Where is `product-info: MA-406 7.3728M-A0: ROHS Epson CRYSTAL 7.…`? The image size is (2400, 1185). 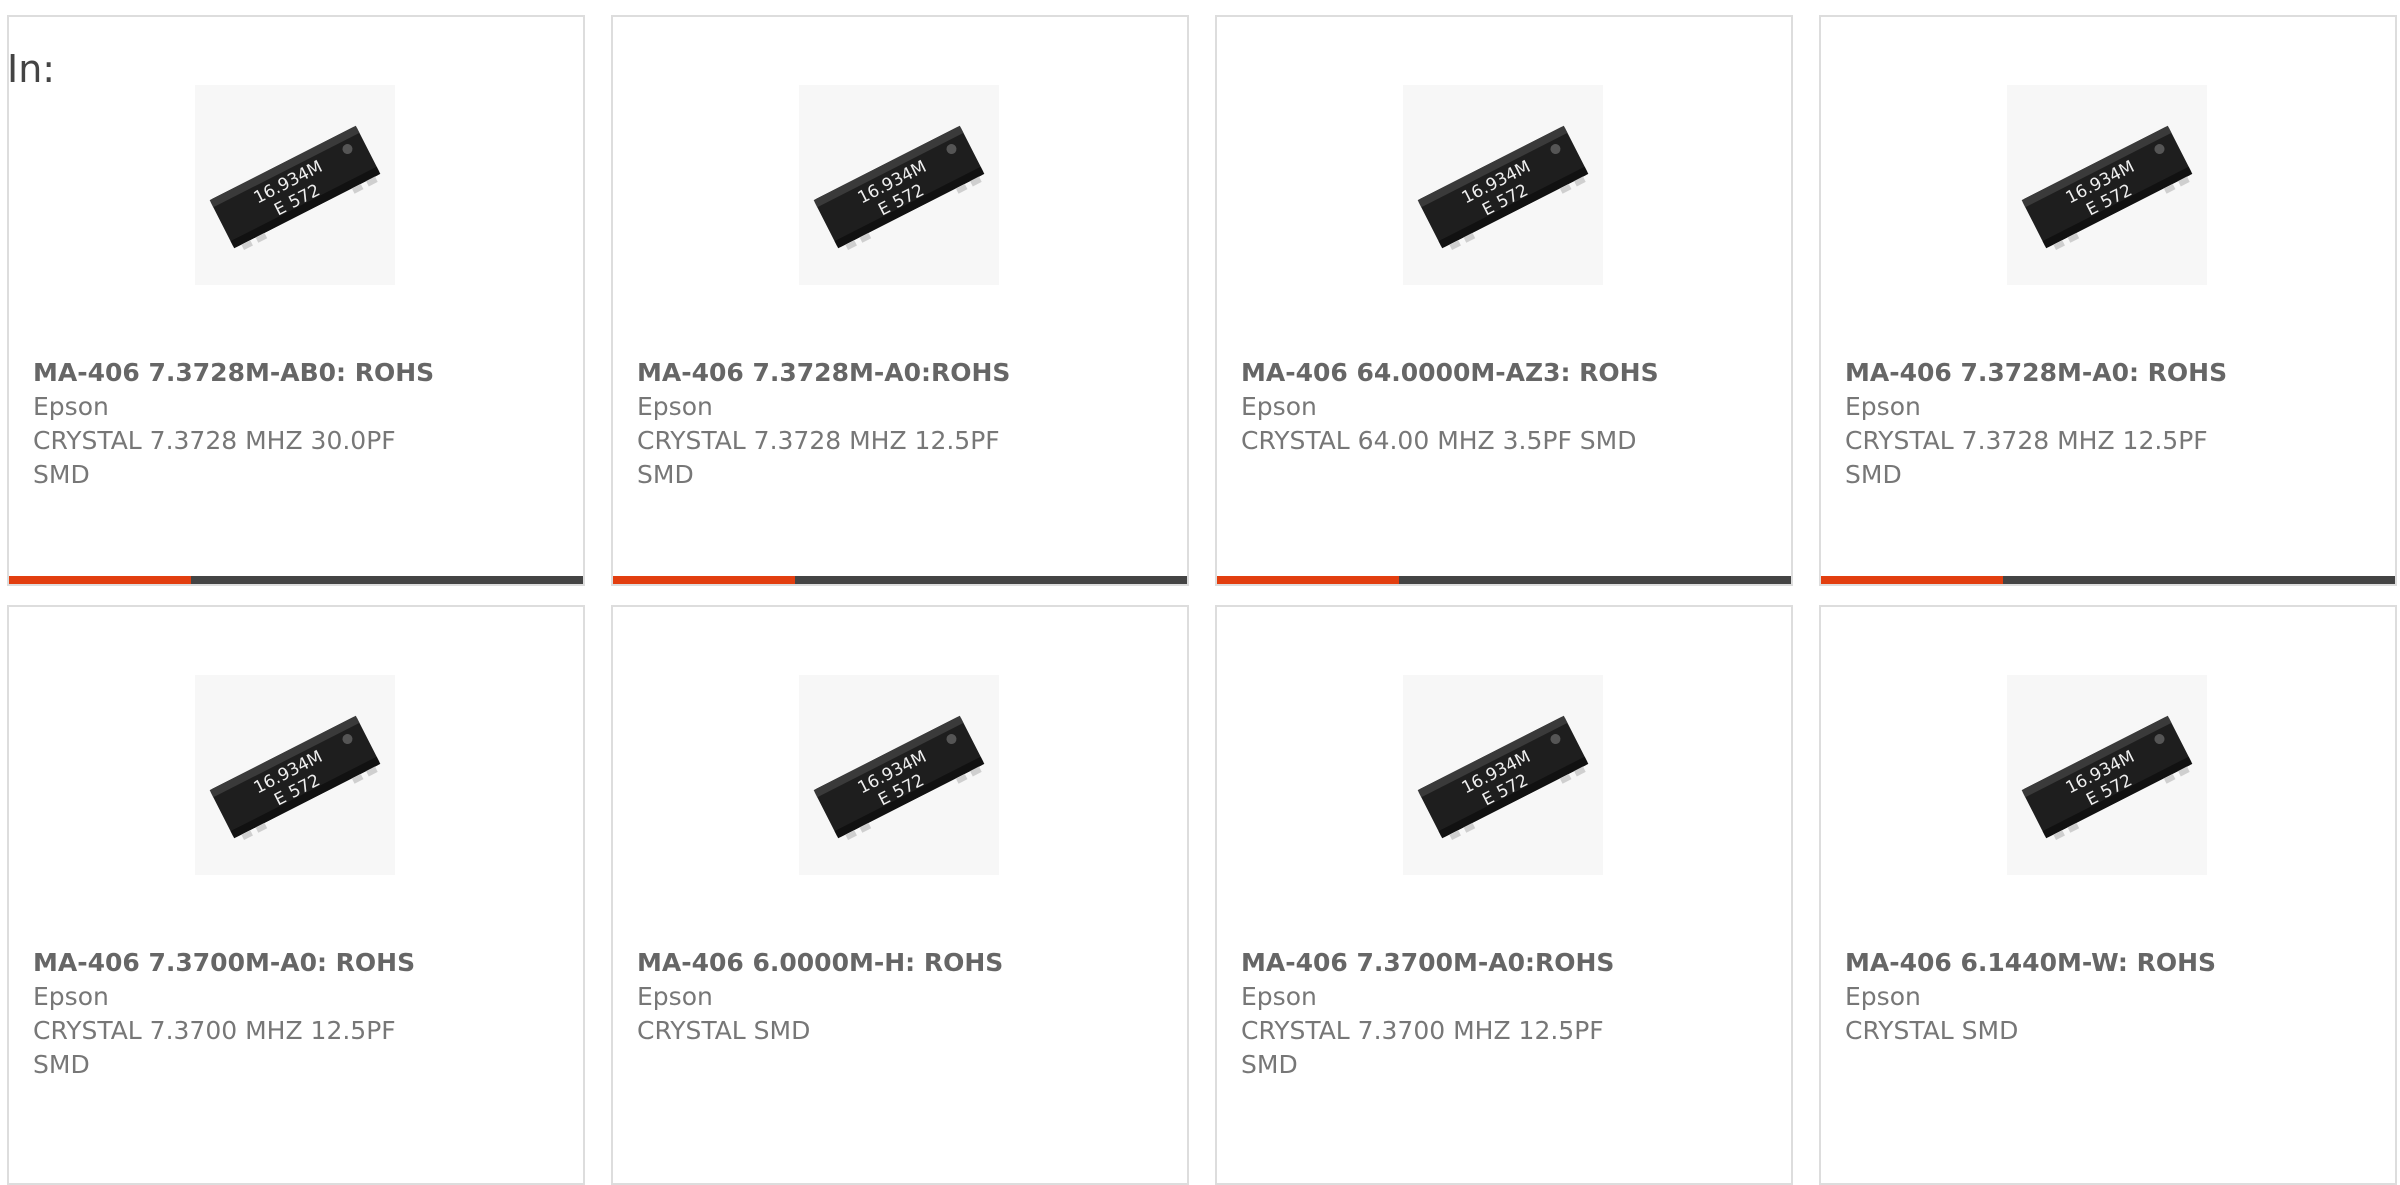
product-info: MA-406 7.3728M-A0: ROHS Epson CRYSTAL 7.… is located at coordinates (2055, 424).